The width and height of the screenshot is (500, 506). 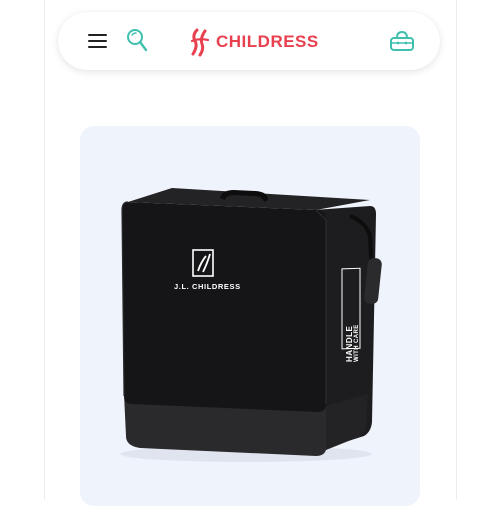 I want to click on side-label-line2: WITH CARE, so click(x=357, y=343).